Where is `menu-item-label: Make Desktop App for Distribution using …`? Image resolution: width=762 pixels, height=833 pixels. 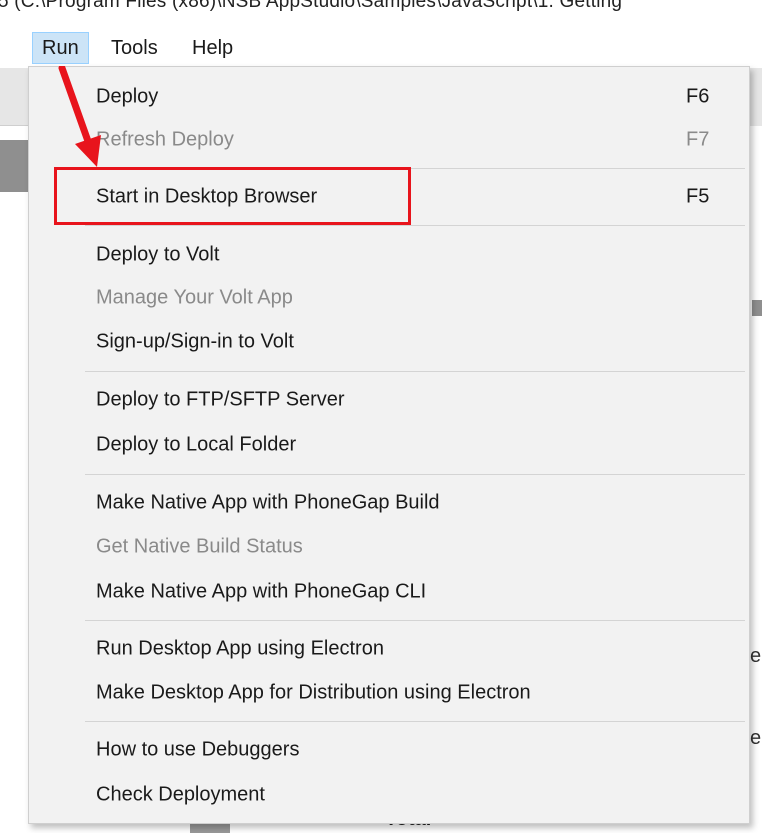 menu-item-label: Make Desktop App for Distribution using … is located at coordinates (313, 692).